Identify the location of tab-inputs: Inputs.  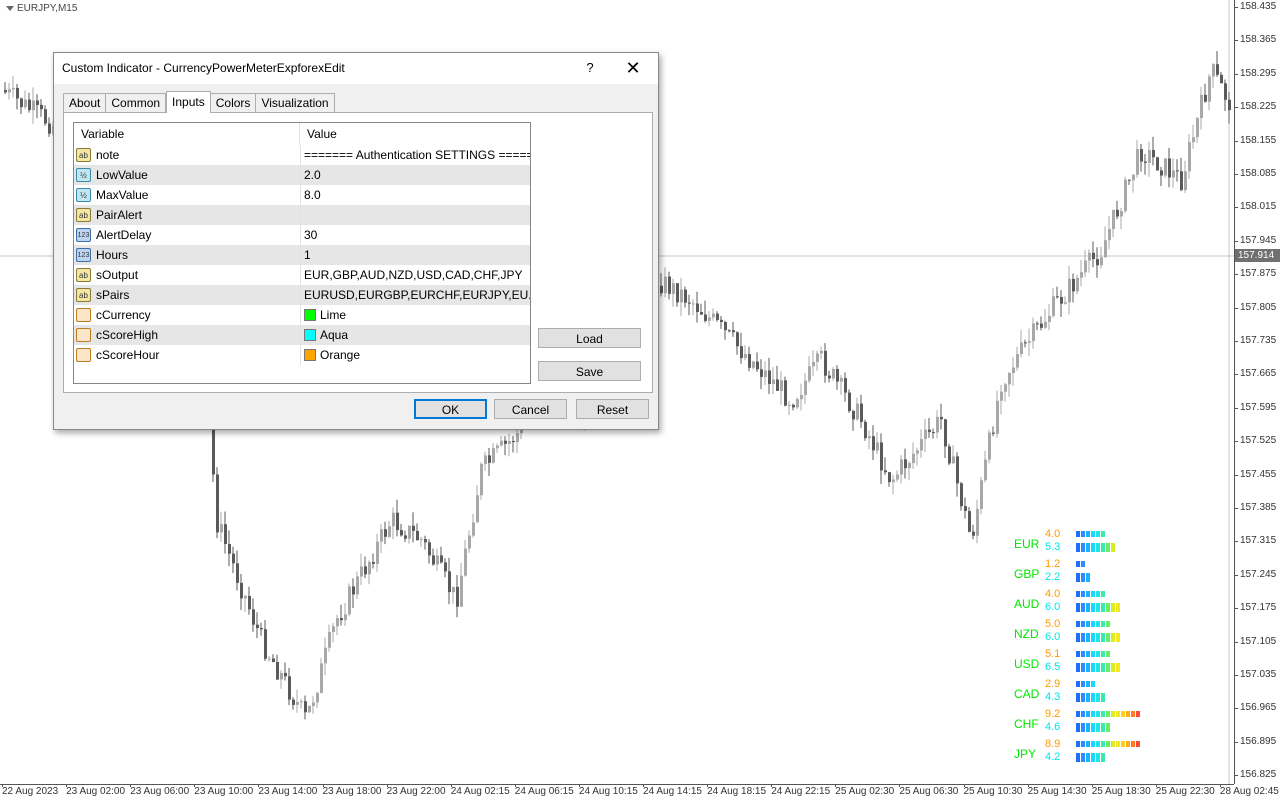
(188, 102).